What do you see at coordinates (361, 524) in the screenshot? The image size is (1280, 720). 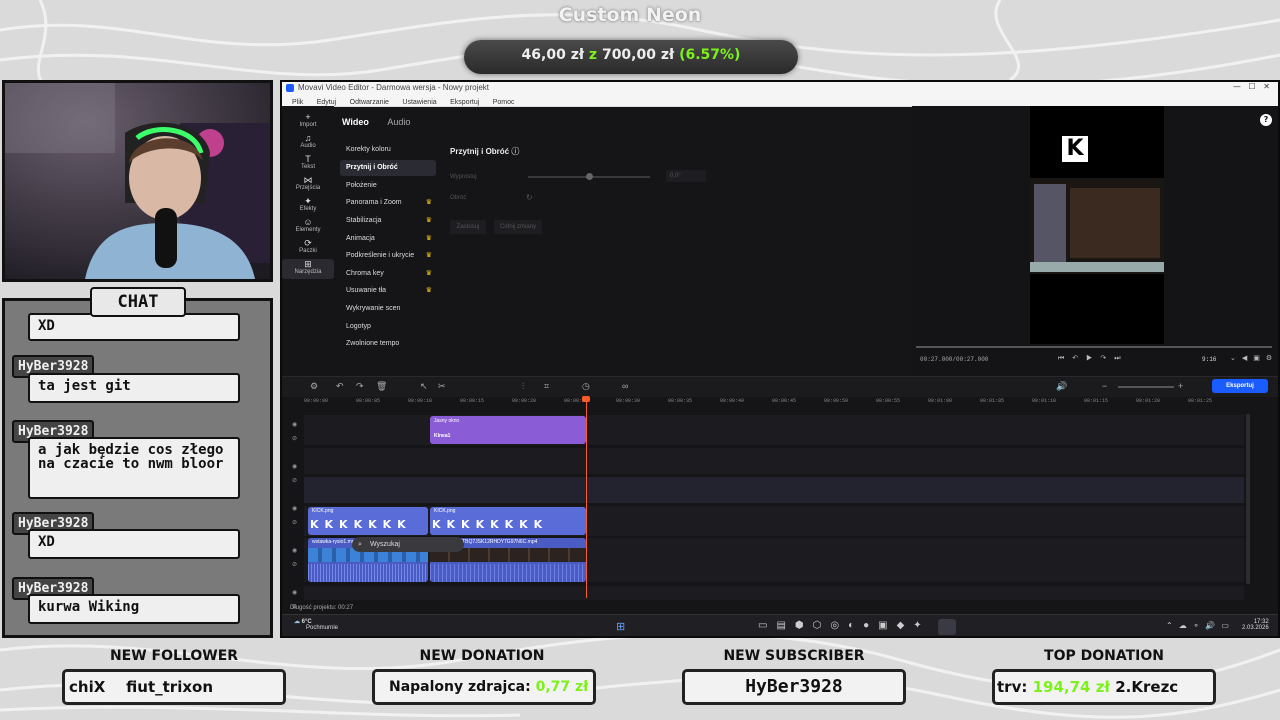 I see `image-clip-thumbs: KKKKKKK` at bounding box center [361, 524].